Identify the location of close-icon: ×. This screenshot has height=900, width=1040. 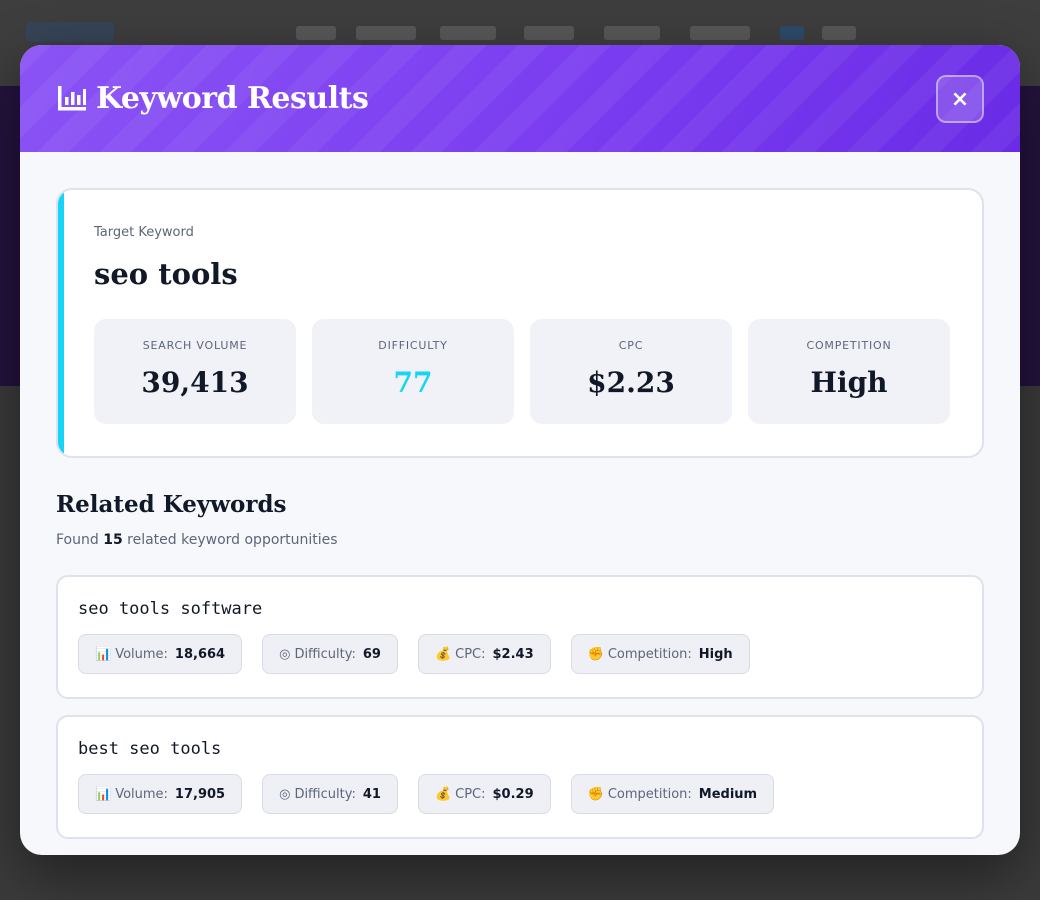
(960, 99).